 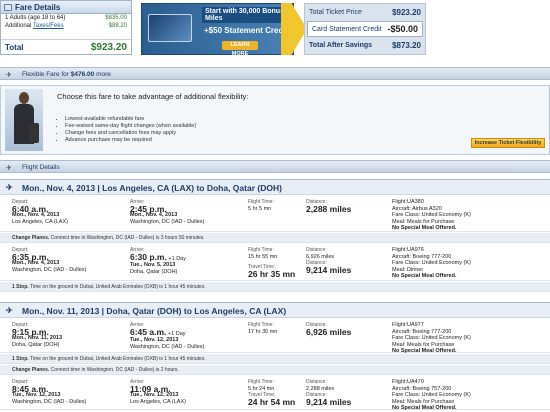 What do you see at coordinates (154, 271) in the screenshot?
I see `arrive-city: Doha, Qatar (DOH)` at bounding box center [154, 271].